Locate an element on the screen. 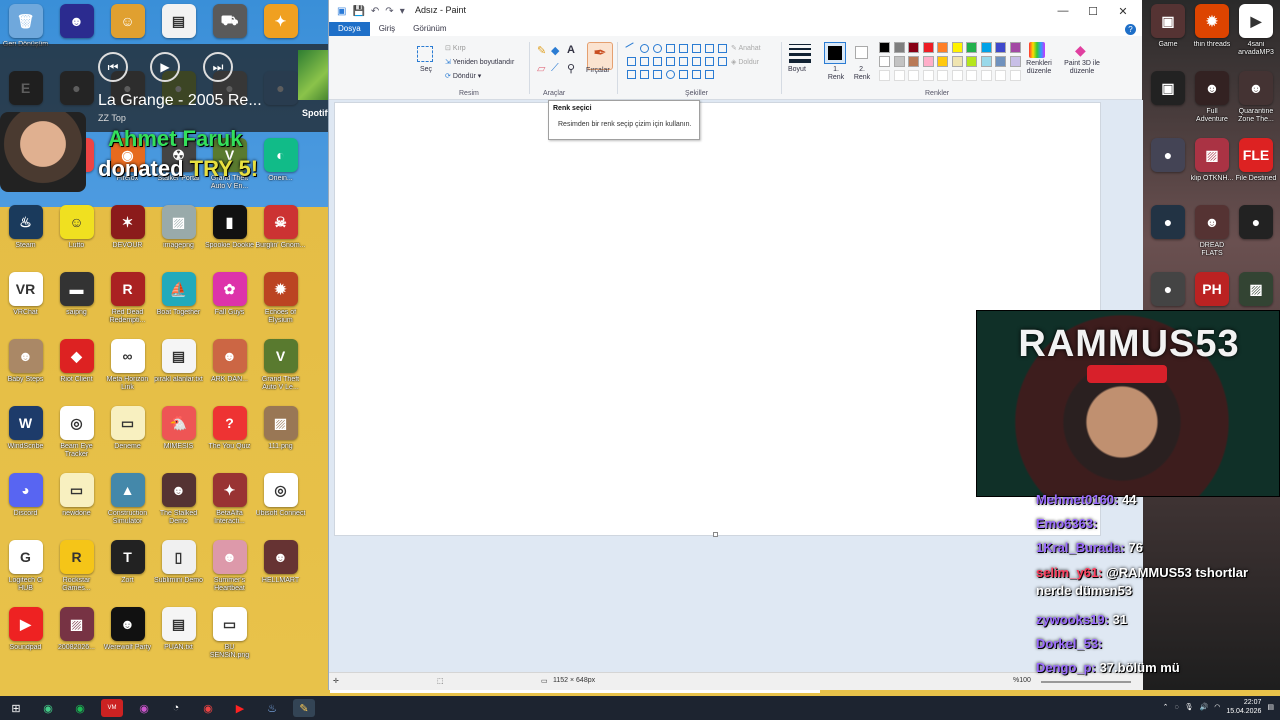 This screenshot has height=720, width=1280. shape-line-icon is located at coordinates (631, 48).